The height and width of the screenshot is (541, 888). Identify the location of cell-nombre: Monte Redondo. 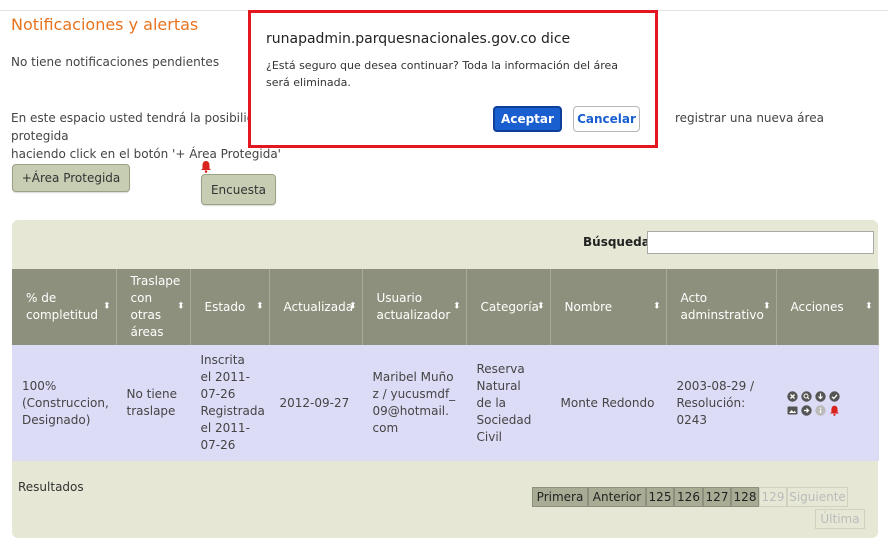
(608, 403).